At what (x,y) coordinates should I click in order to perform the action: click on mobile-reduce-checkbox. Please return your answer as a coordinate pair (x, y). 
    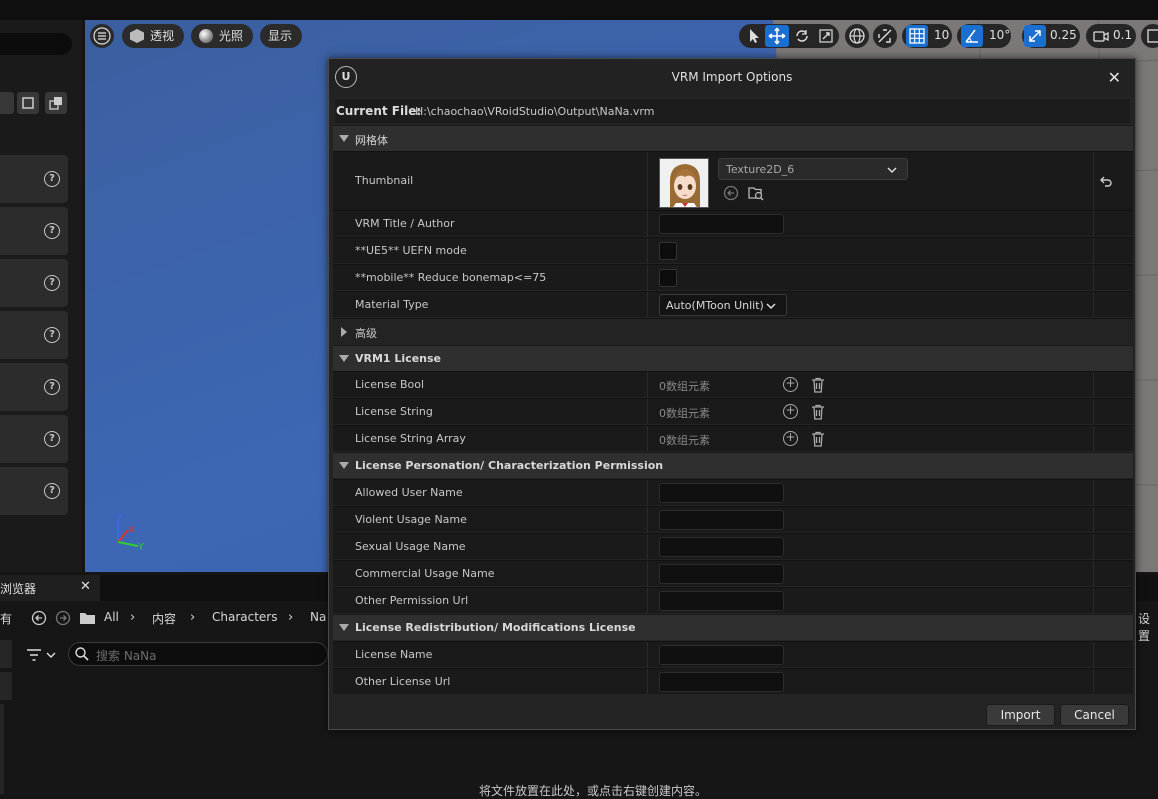
    Looking at the image, I should click on (668, 278).